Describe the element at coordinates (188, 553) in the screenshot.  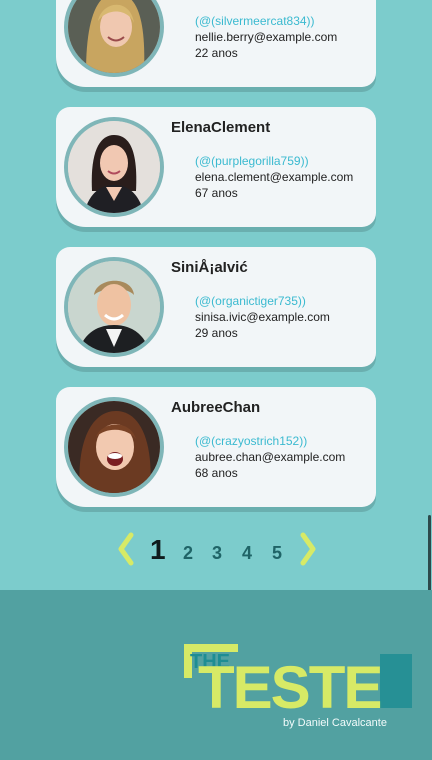
I see `page-2: 2` at that location.